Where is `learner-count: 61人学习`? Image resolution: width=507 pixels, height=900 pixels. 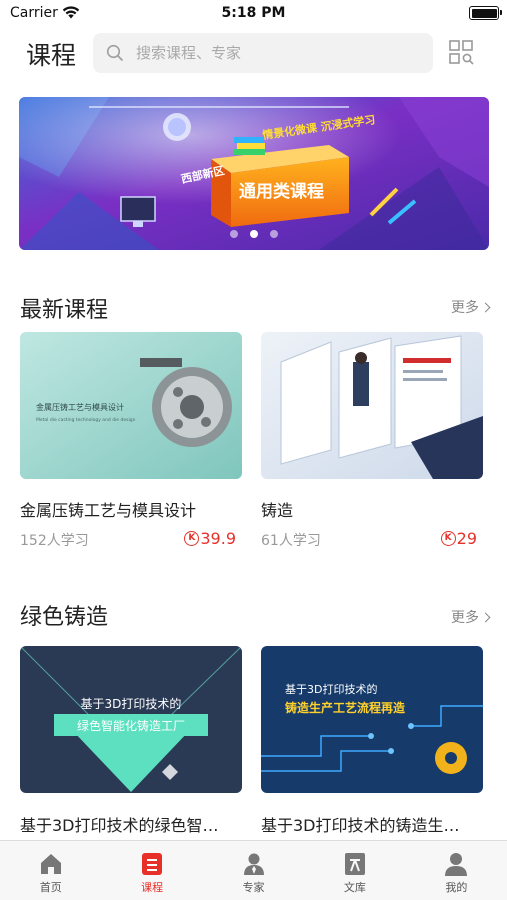 learner-count: 61人学习 is located at coordinates (291, 541).